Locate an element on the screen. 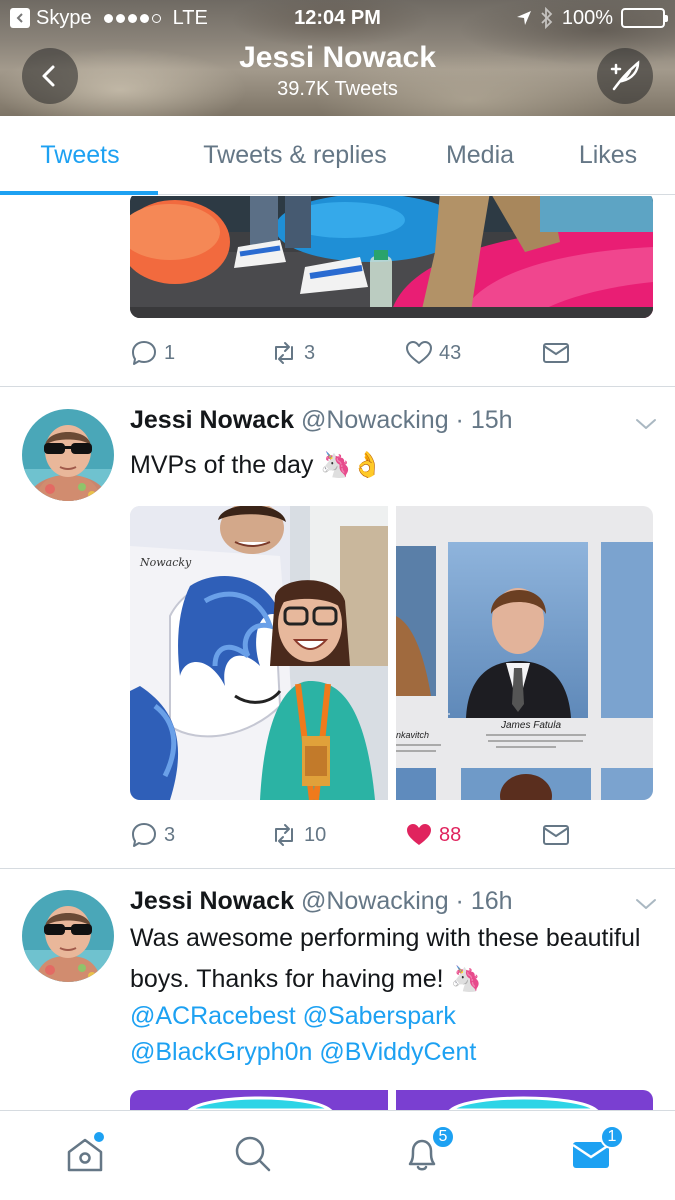 The height and width of the screenshot is (1200, 675). back-app-label: Skype is located at coordinates (64, 18).